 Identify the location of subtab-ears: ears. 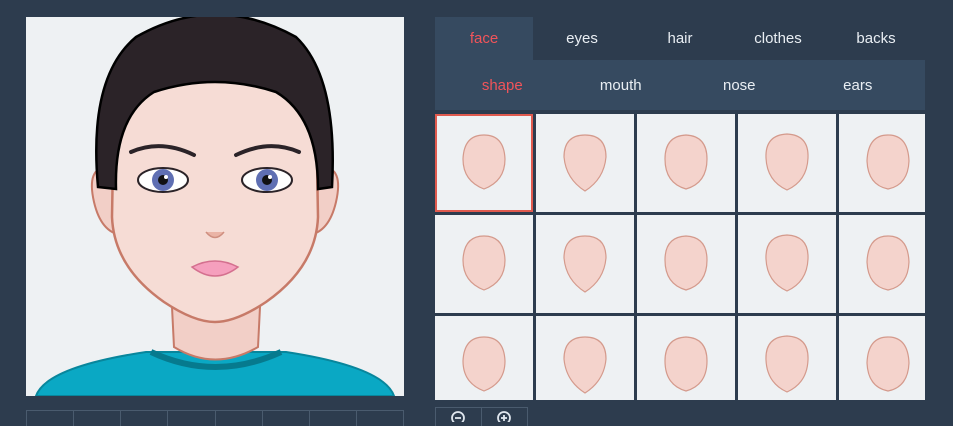
(858, 85).